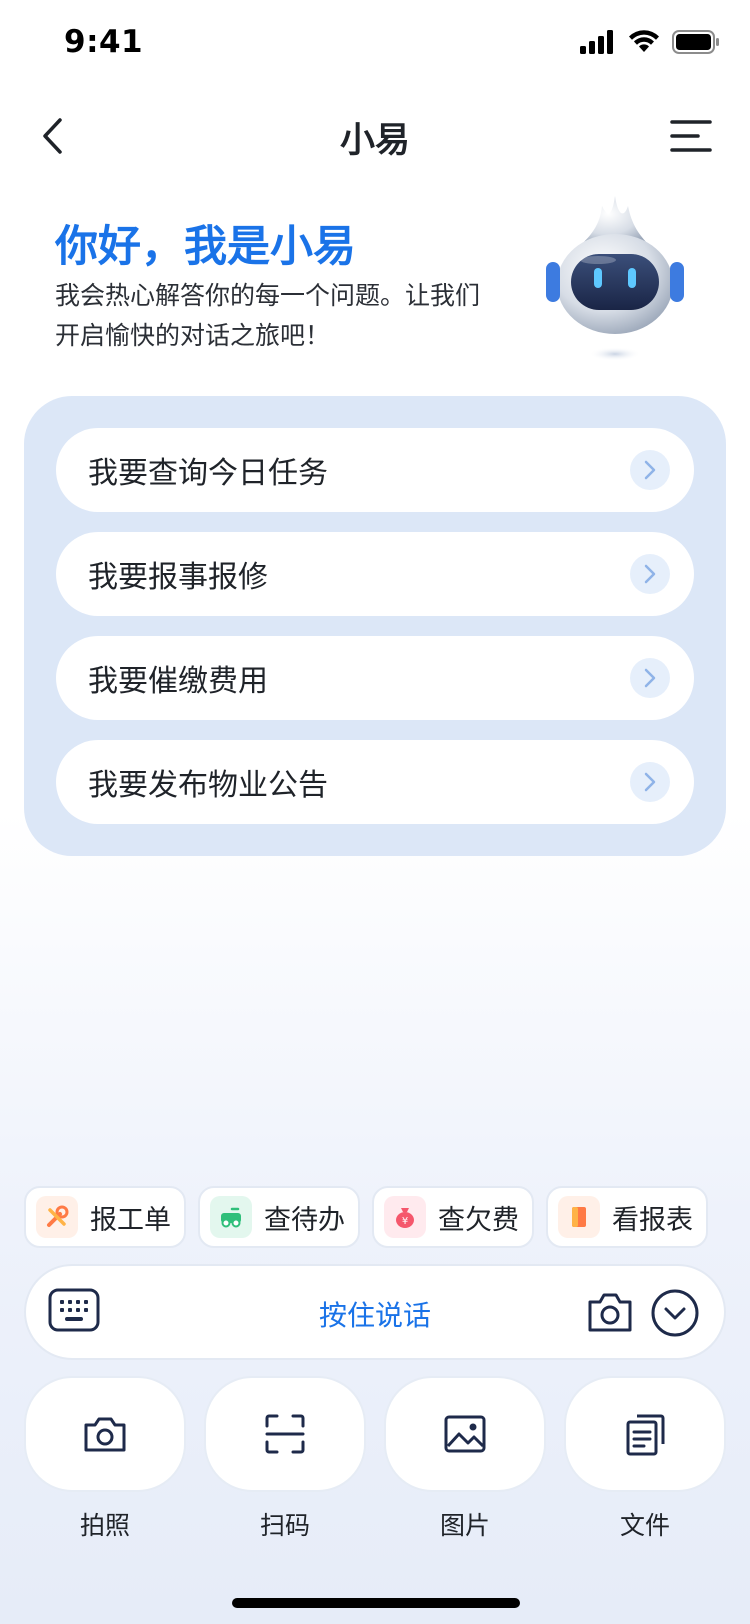 Image resolution: width=750 pixels, height=1624 pixels. Describe the element at coordinates (644, 1525) in the screenshot. I see `tool-label: 文件` at that location.